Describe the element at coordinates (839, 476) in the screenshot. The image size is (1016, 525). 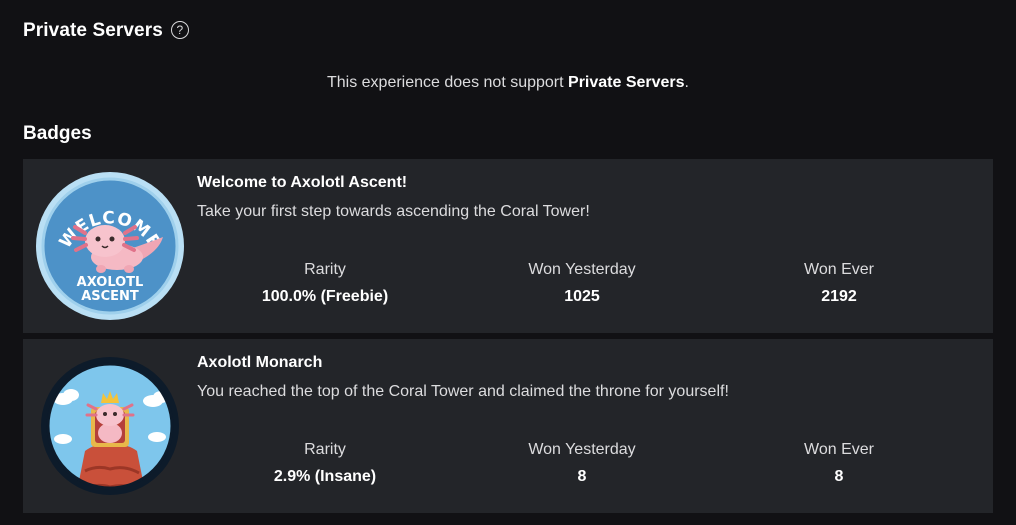
I see `stat-value-won-ever: 8` at that location.